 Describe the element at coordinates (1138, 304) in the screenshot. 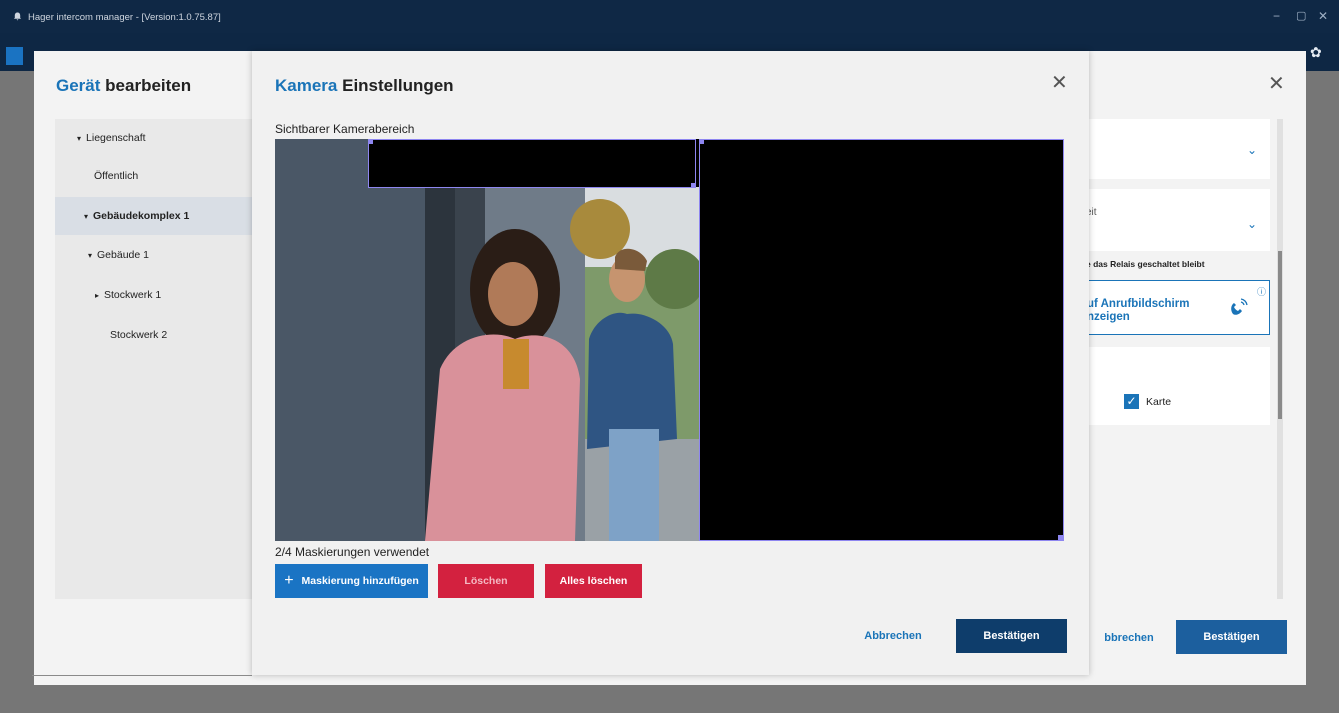

I see `call-screen-line-1: uf Anrufbildschirm` at that location.